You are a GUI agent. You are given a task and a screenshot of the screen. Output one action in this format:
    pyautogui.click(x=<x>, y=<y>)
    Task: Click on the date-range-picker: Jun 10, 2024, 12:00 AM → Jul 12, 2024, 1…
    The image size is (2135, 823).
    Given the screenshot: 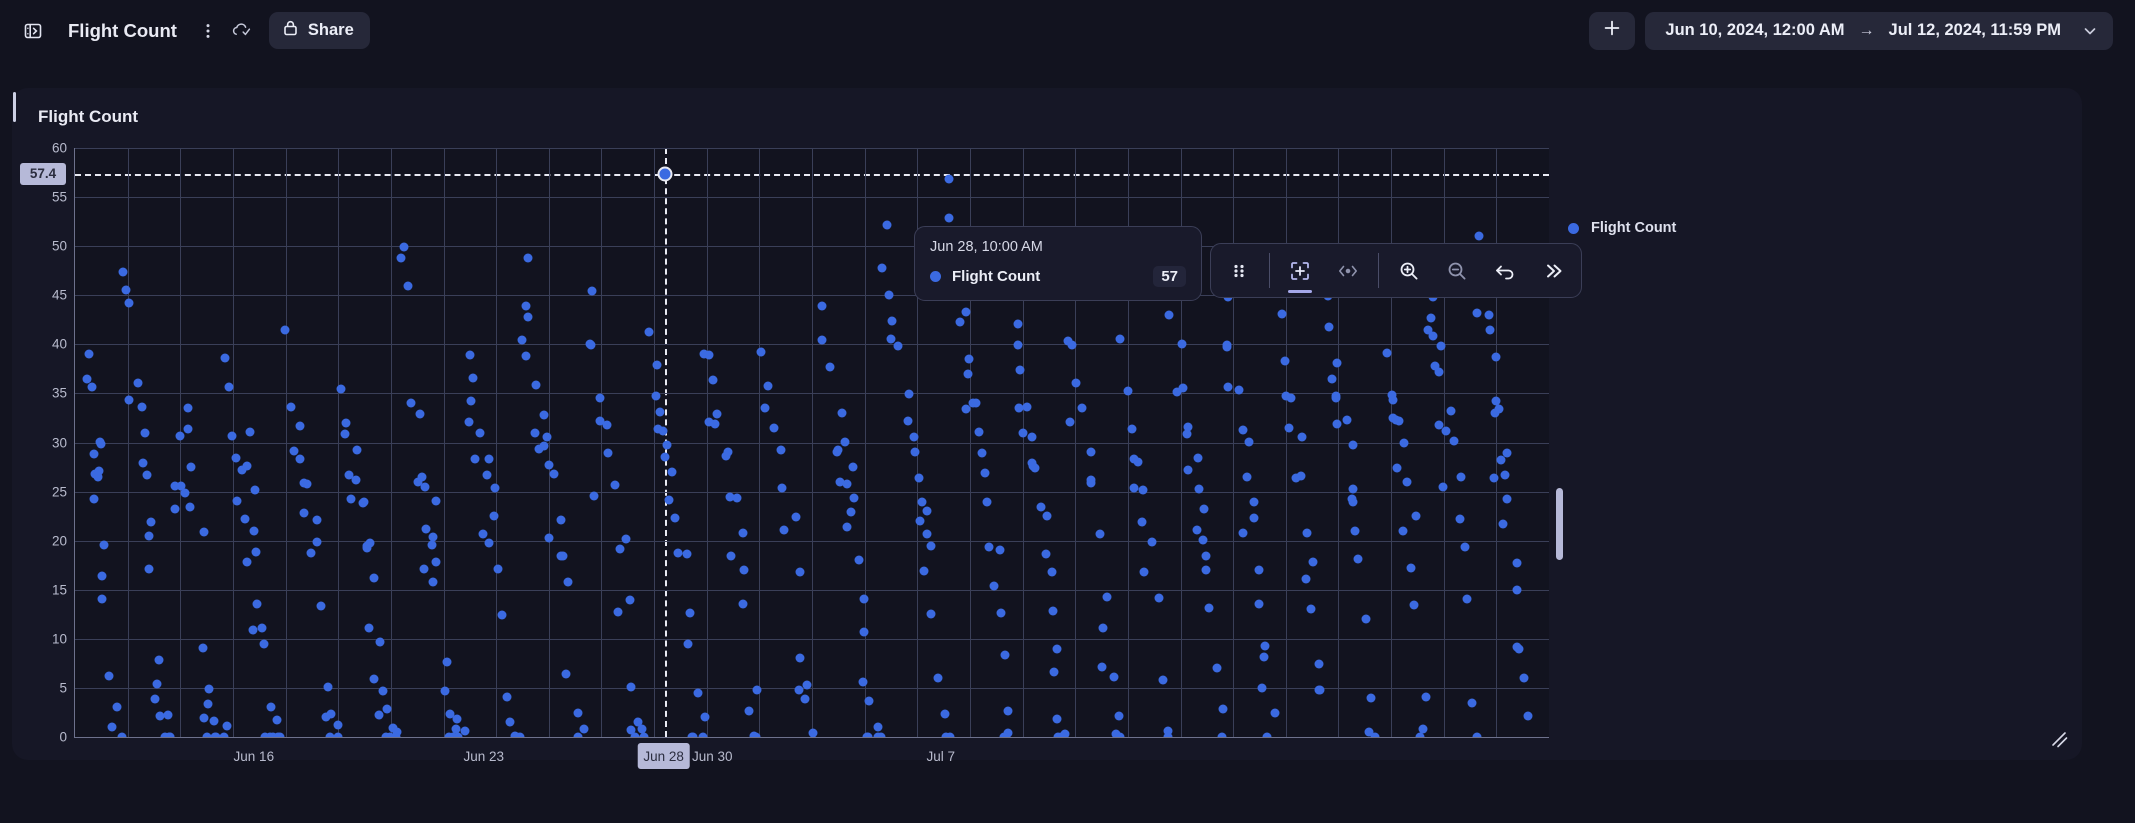 What is the action you would take?
    pyautogui.click(x=1879, y=30)
    